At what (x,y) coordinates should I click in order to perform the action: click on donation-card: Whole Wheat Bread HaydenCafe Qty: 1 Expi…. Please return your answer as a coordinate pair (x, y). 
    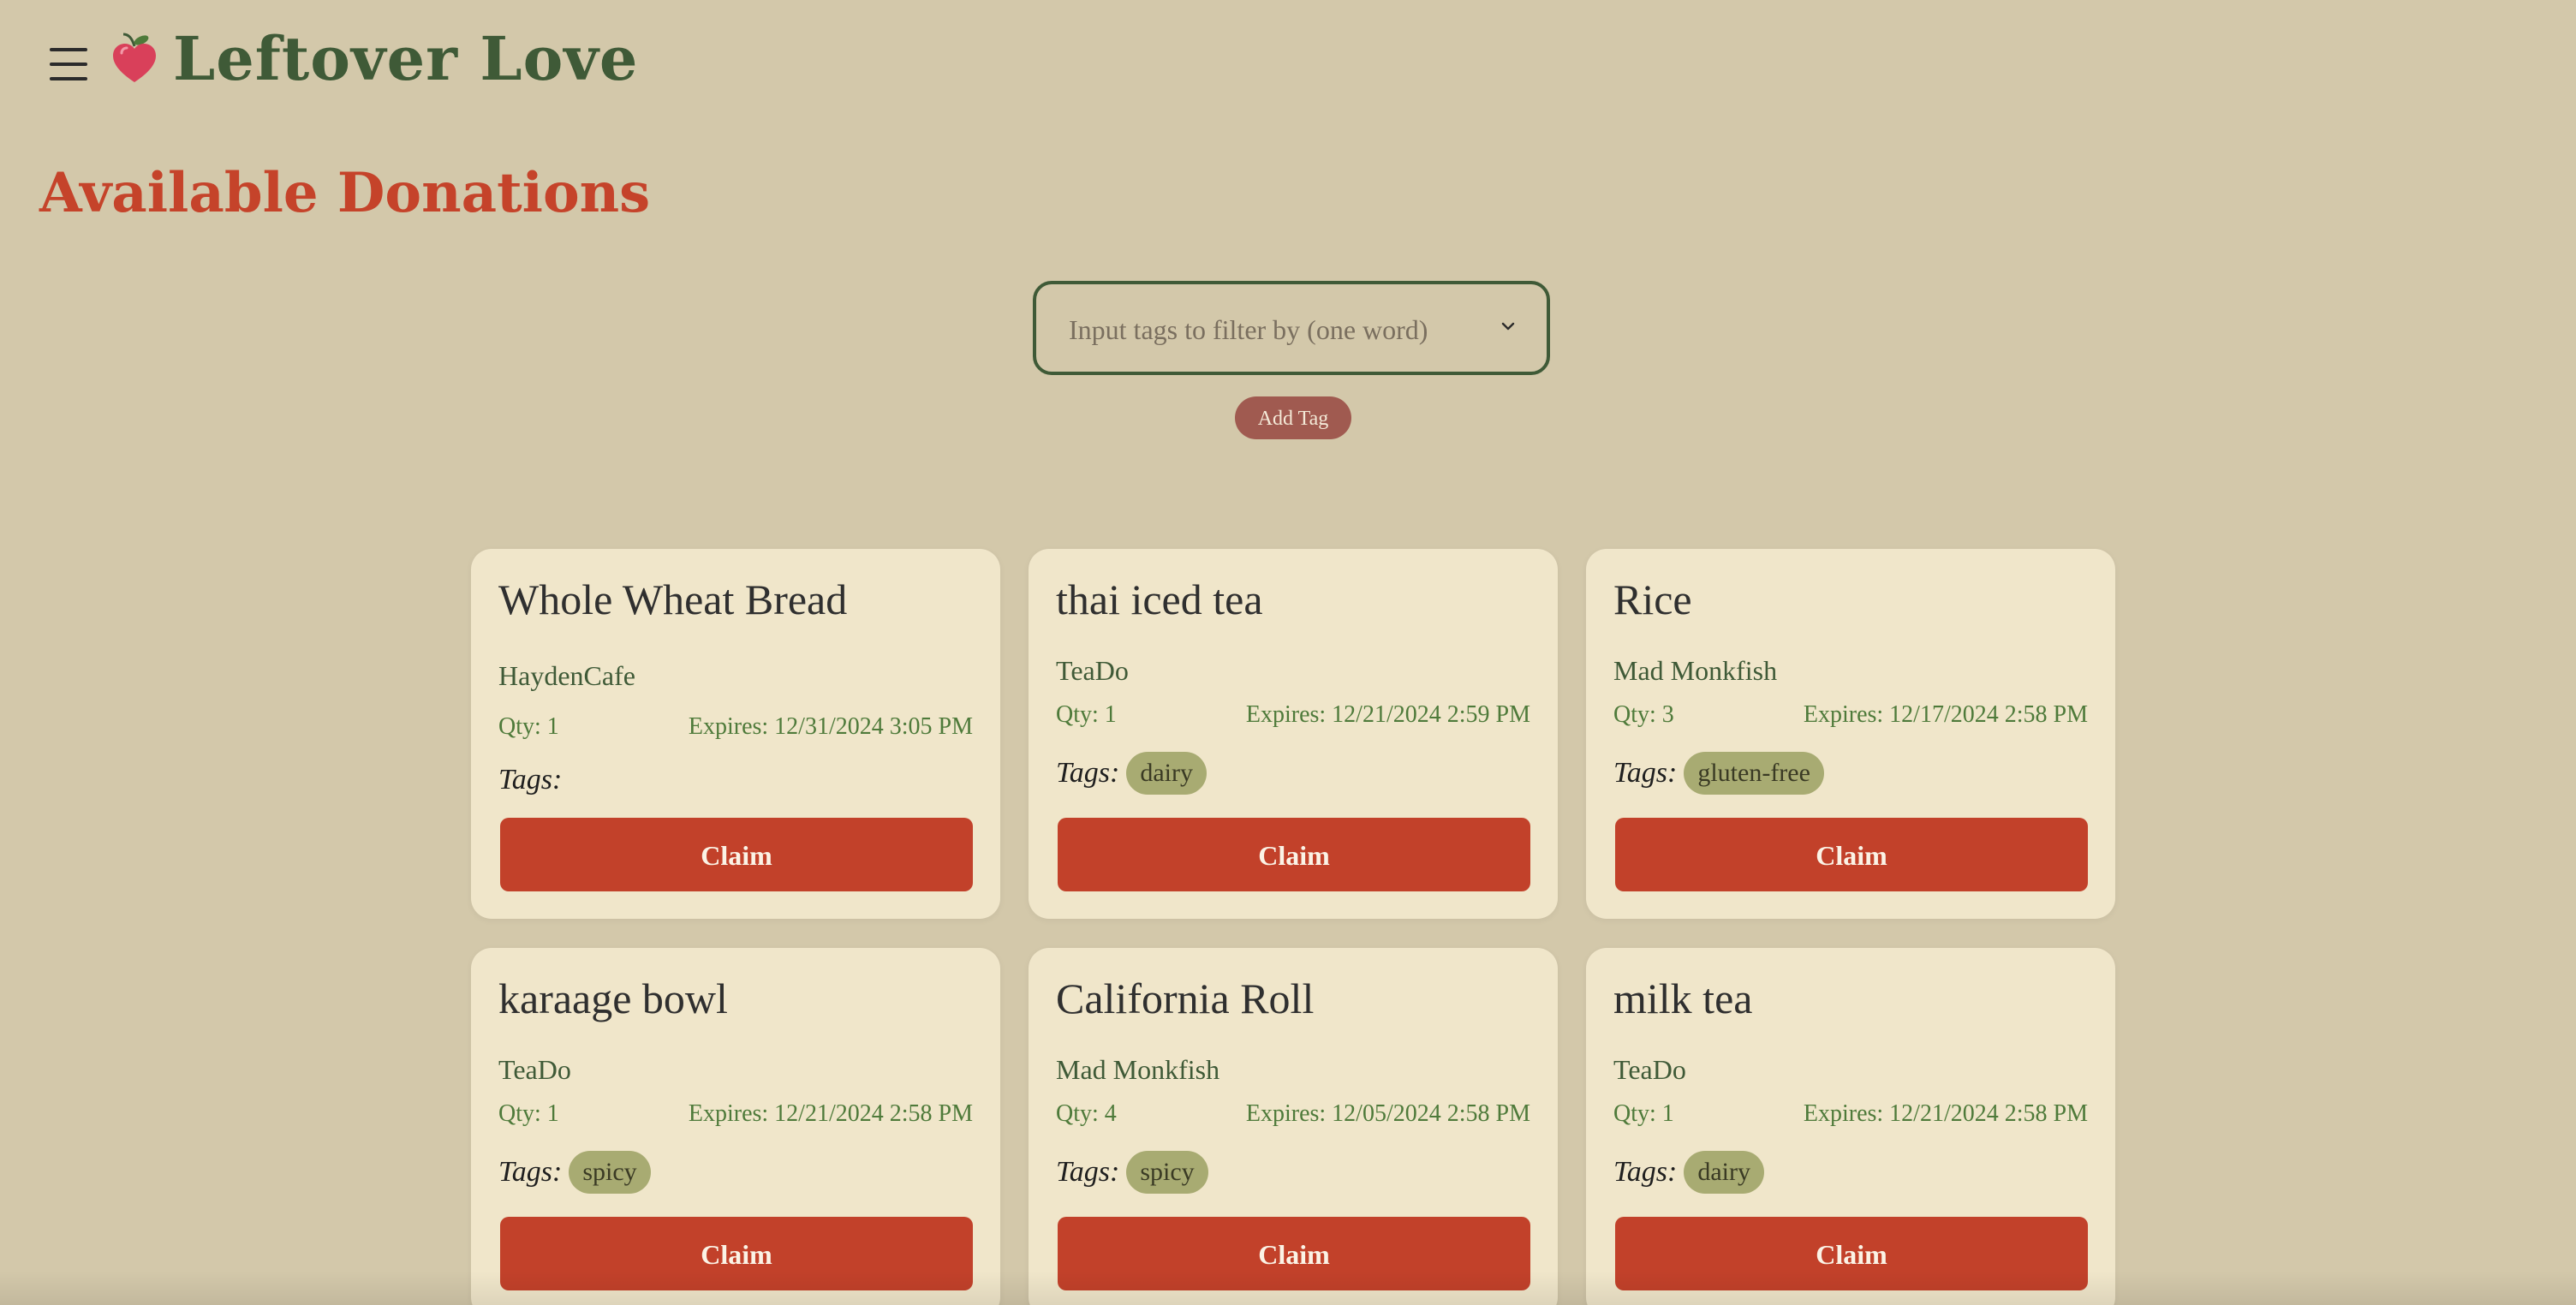
    Looking at the image, I should click on (735, 734).